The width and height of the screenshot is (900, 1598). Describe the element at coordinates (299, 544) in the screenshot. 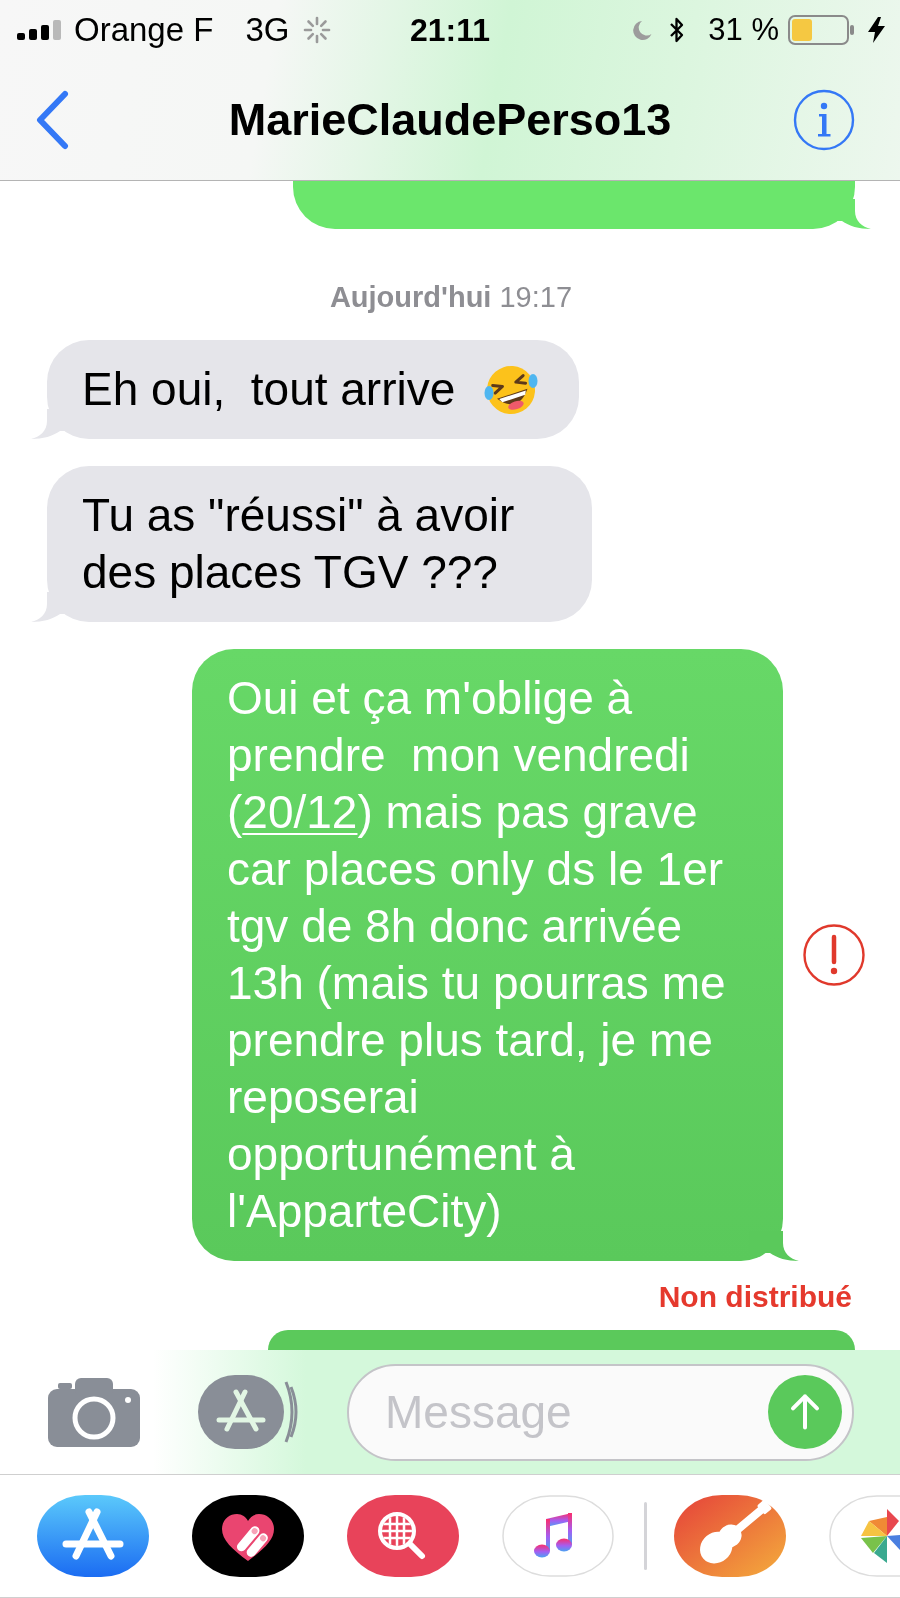

I see `message-text: Tu as "réussi" à avoir des places TGV ???` at that location.